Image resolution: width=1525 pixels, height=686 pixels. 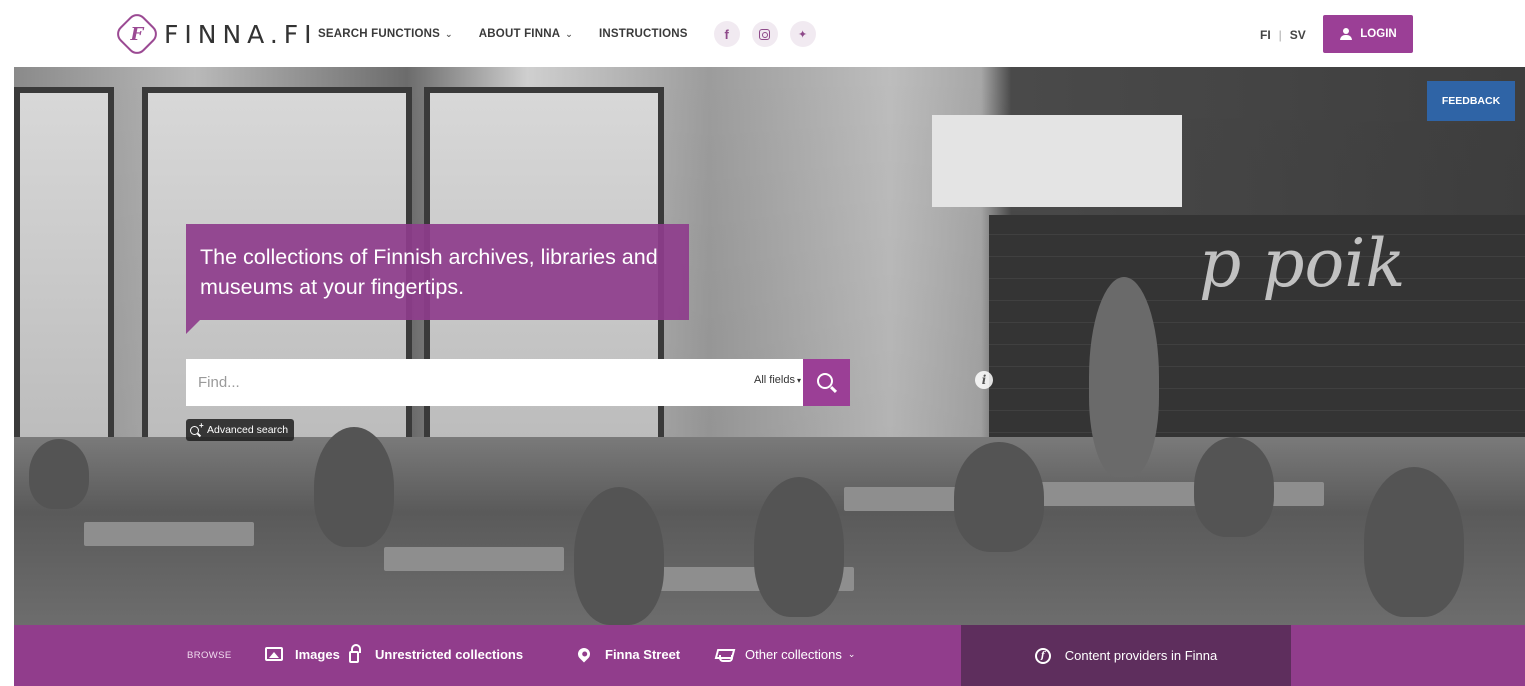 I want to click on browse-images-label: Images, so click(x=317, y=654).